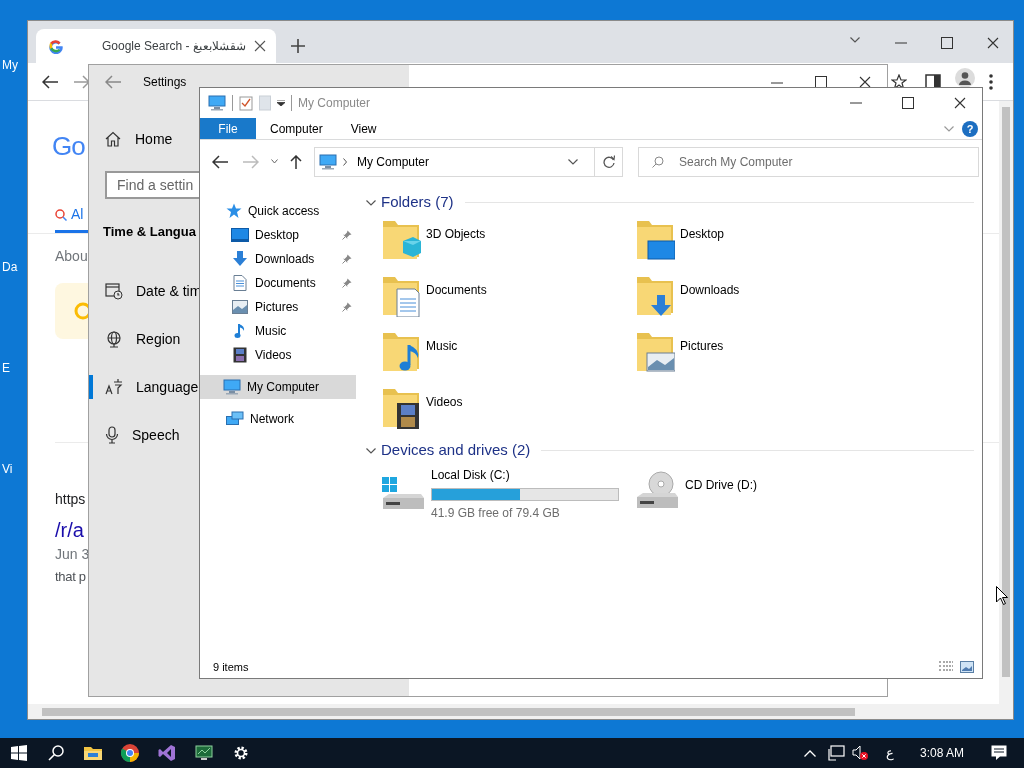 The height and width of the screenshot is (768, 1024). What do you see at coordinates (69, 530) in the screenshot?
I see `result-title: /r/a` at bounding box center [69, 530].